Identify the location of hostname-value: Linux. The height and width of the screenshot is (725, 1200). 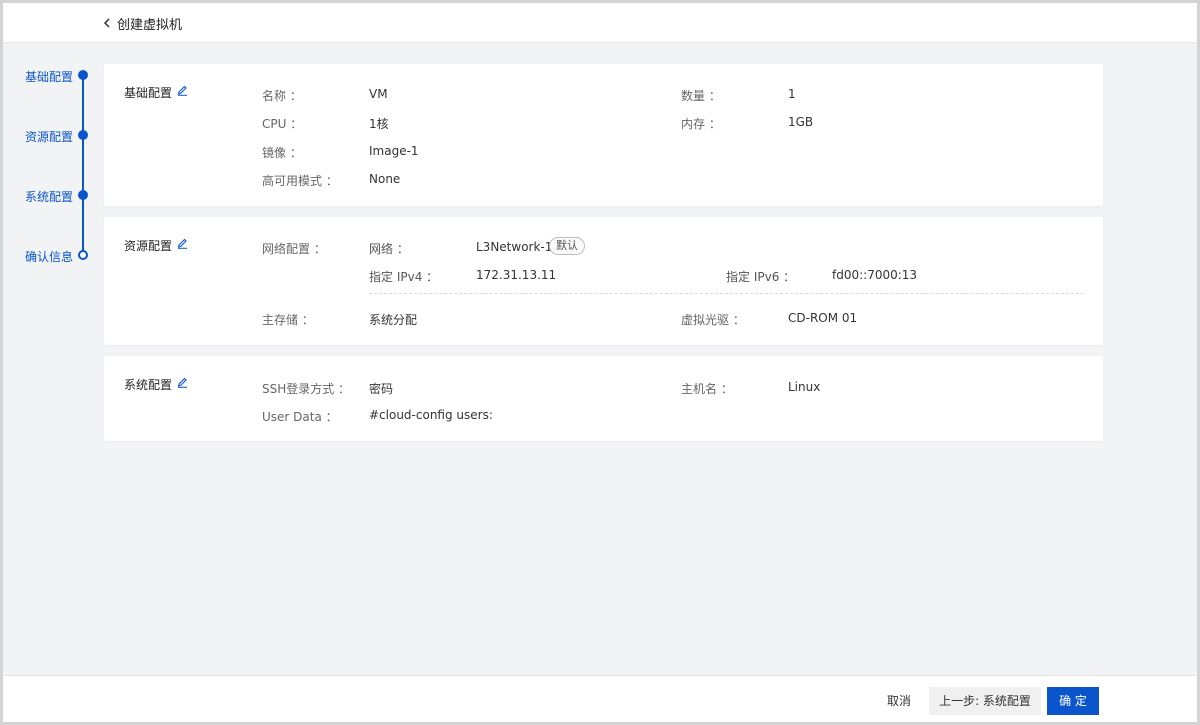
(804, 387).